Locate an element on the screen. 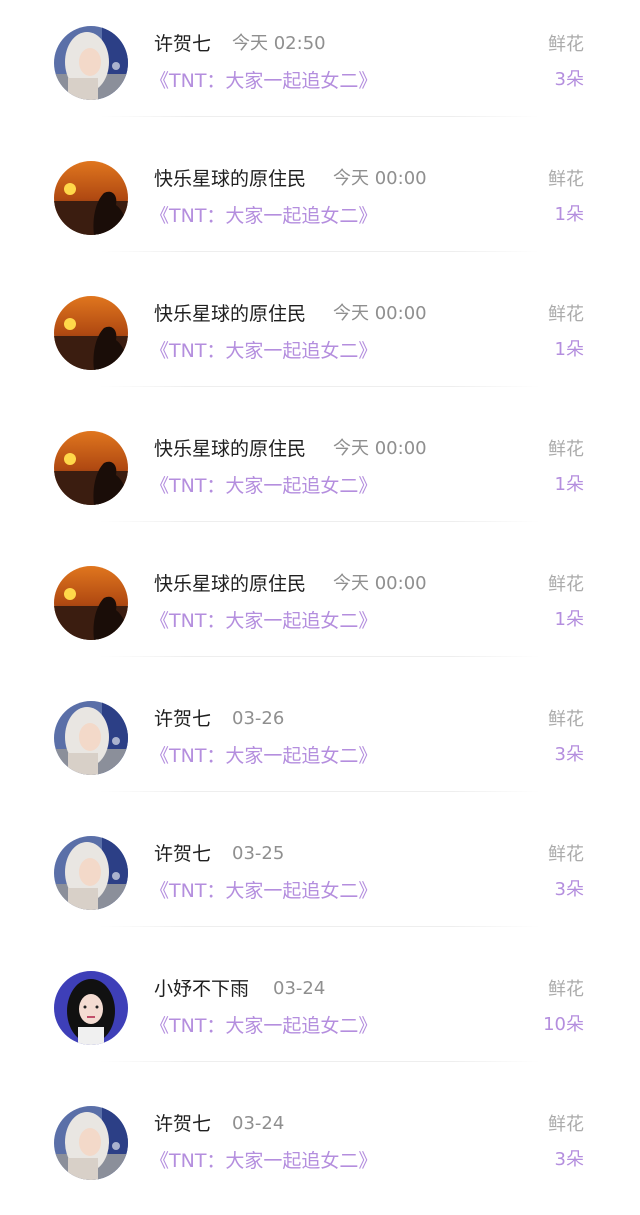 The image size is (640, 1215). list-item: 许贺七 03-26 《TNT：大家一起追女二》 鲜花 3朵 is located at coordinates (320, 742).